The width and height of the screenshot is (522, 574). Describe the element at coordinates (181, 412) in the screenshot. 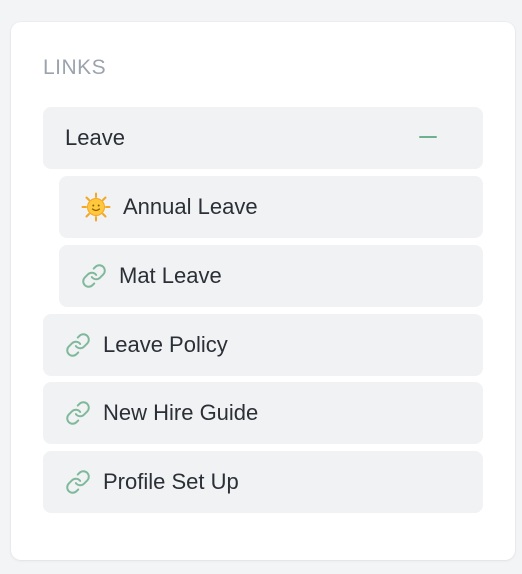

I see `link-label: New Hire Guide` at that location.